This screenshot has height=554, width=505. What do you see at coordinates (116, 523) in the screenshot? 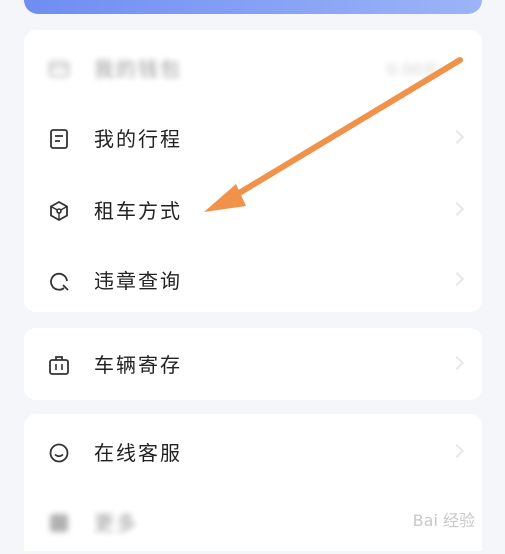
I see `menu-item-label: 更多` at bounding box center [116, 523].